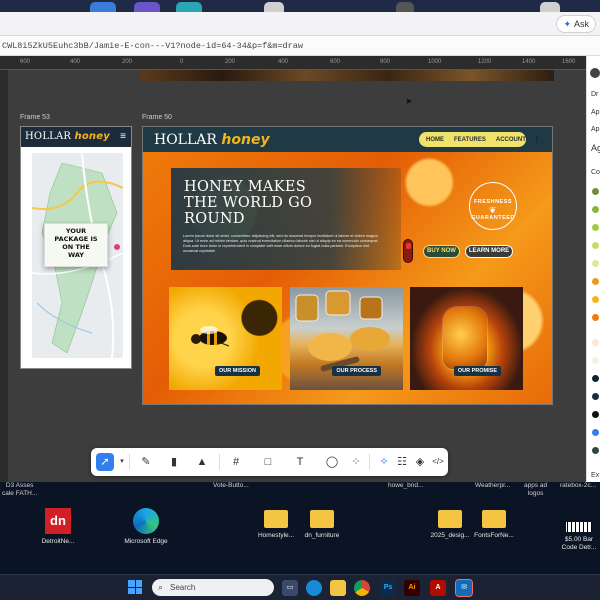  I want to click on badge-text: FRESHNESS ❦ GUARANTEED, so click(493, 210).